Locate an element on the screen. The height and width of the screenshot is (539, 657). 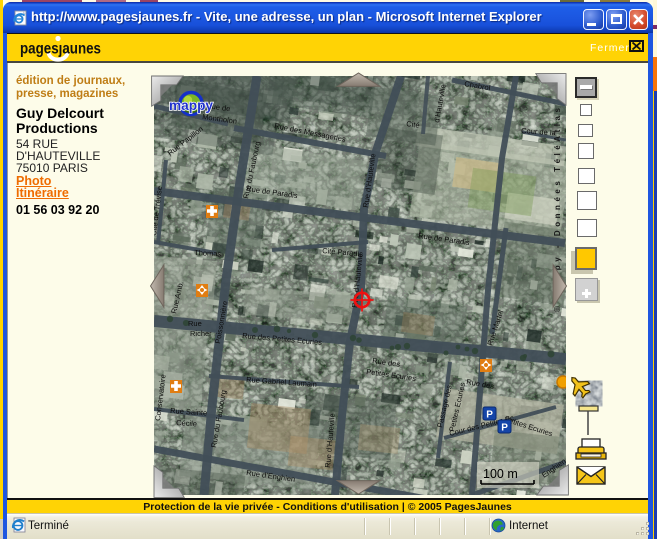
svg-text: Cécile is located at coordinates (186, 423).